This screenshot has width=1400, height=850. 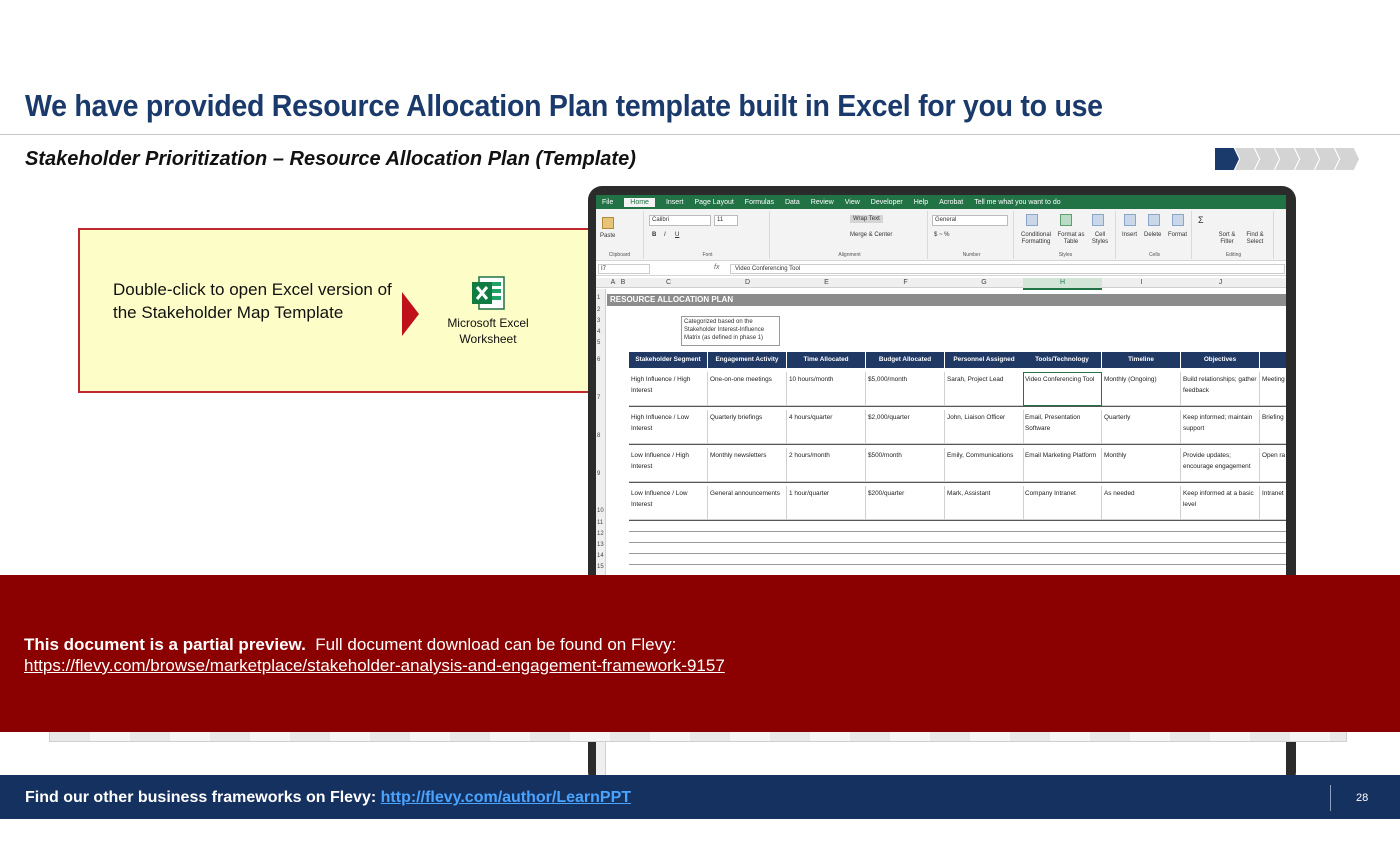 I want to click on table-cell: Mark, Assistant, so click(x=984, y=503).